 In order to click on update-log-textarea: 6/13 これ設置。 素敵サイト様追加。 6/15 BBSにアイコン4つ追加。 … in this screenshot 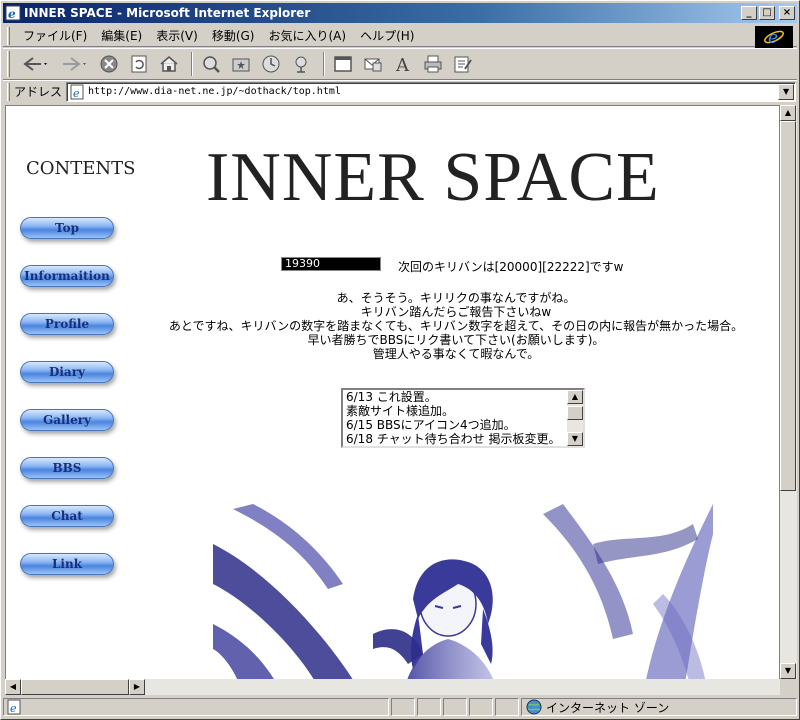, I will do `click(463, 418)`.